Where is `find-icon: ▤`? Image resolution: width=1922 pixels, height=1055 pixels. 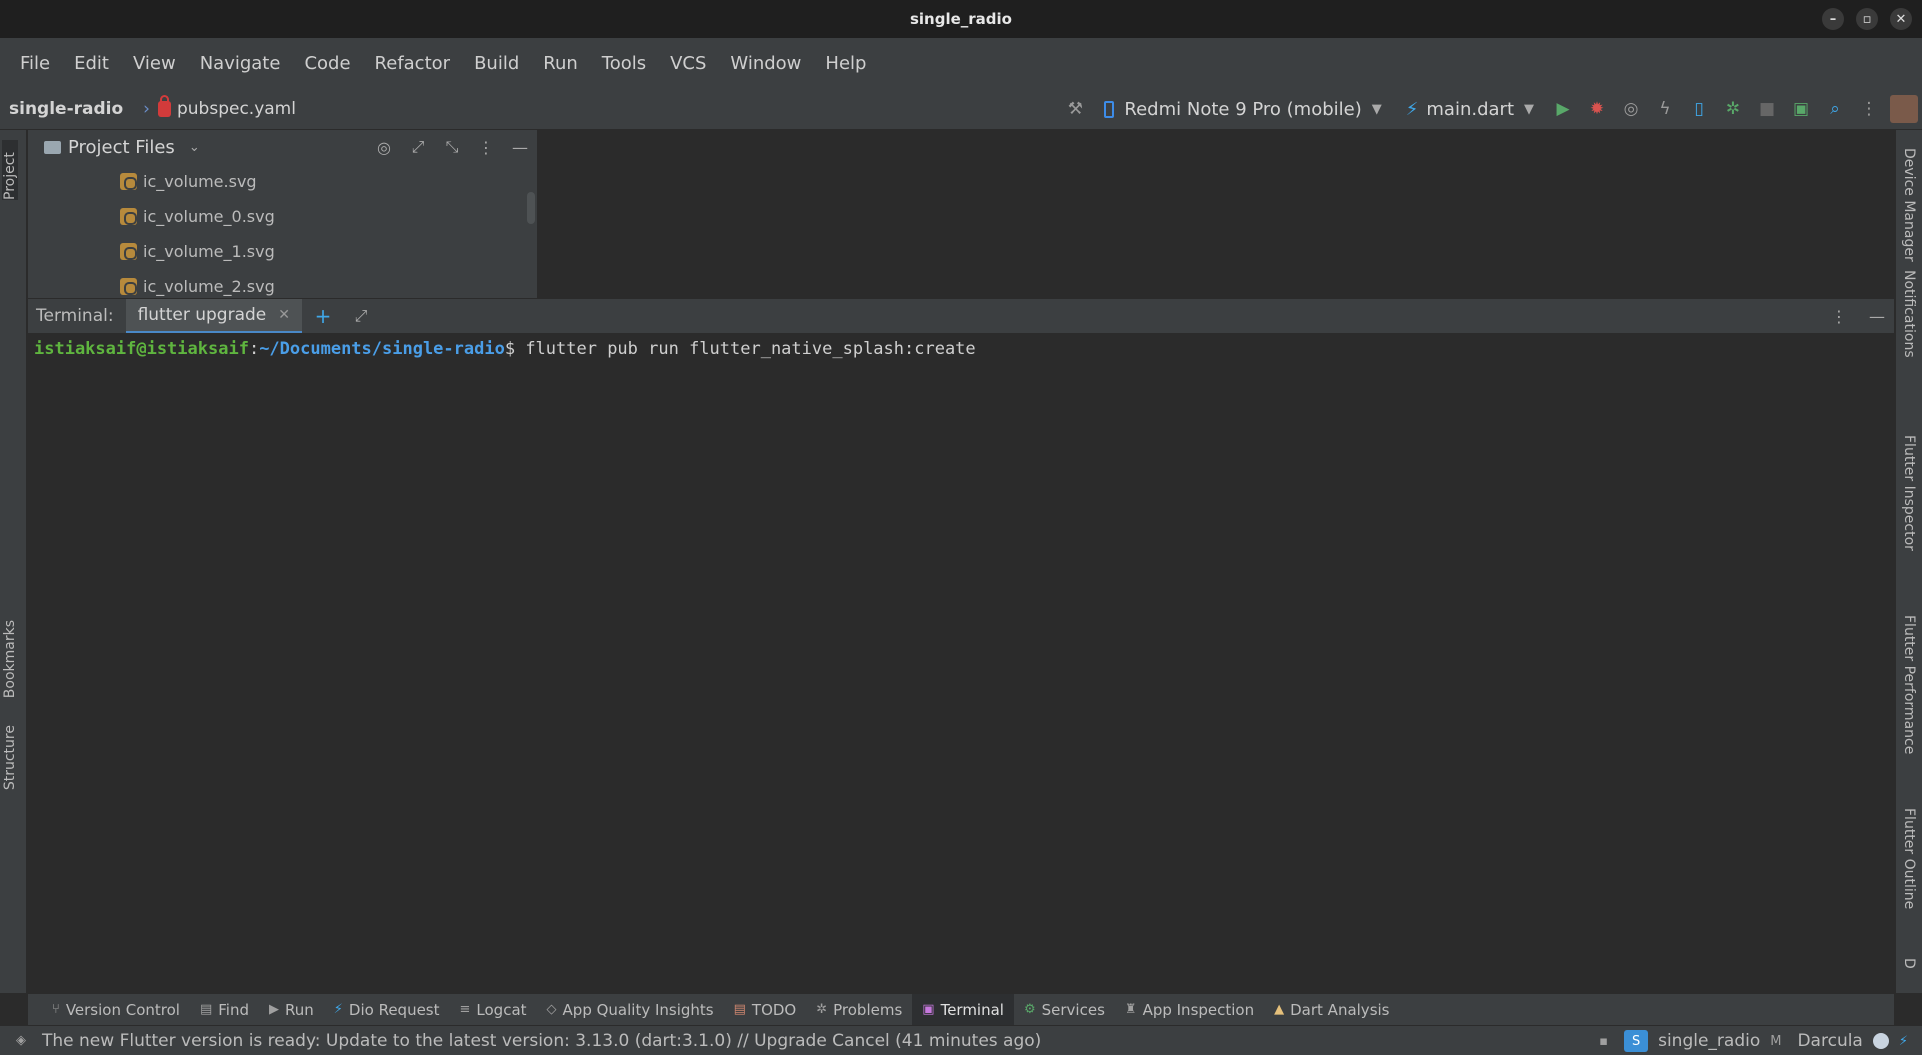
find-icon: ▤ is located at coordinates (206, 1009).